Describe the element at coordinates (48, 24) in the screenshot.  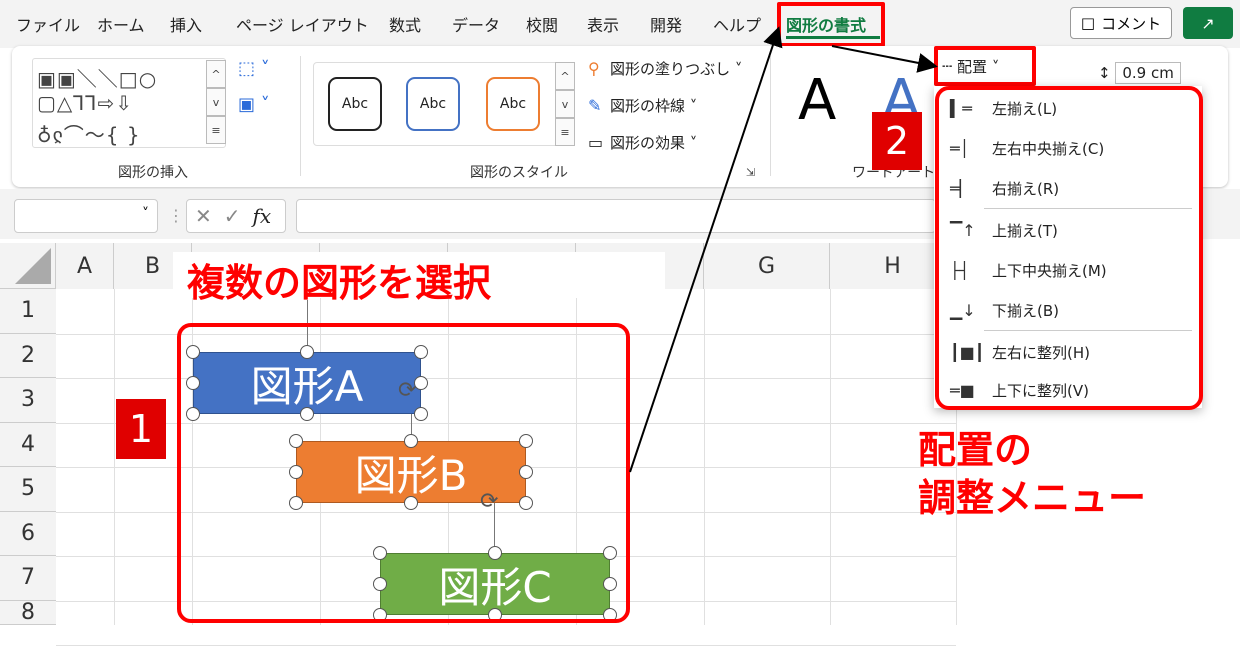
I see `tab-file: ファイル` at that location.